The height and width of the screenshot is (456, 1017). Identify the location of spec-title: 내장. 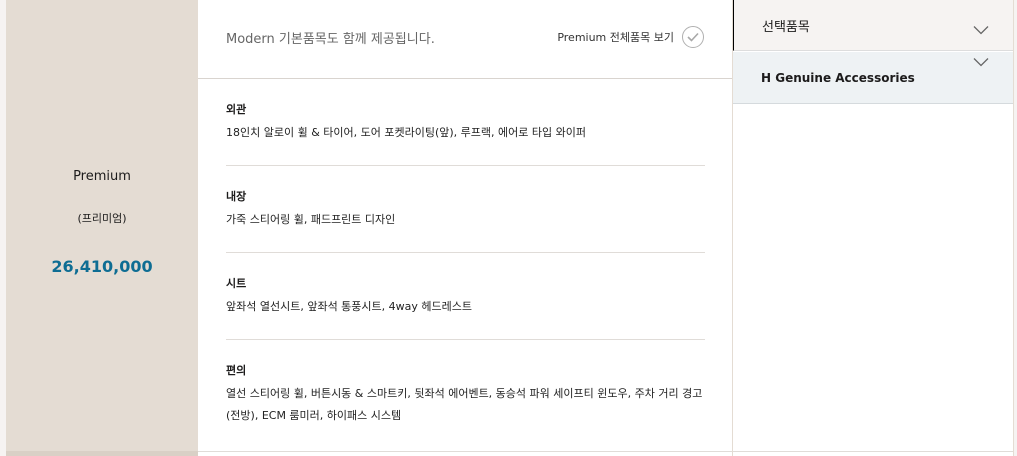
(236, 196).